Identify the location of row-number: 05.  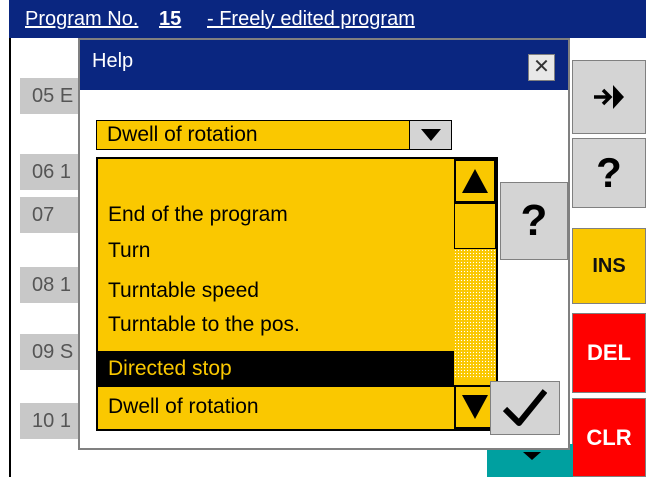
(43, 96).